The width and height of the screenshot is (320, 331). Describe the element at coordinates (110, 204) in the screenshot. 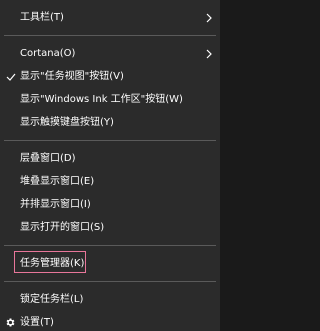

I see `menu-item-show-windows-side-by-side: 并排显示窗口(I)` at that location.